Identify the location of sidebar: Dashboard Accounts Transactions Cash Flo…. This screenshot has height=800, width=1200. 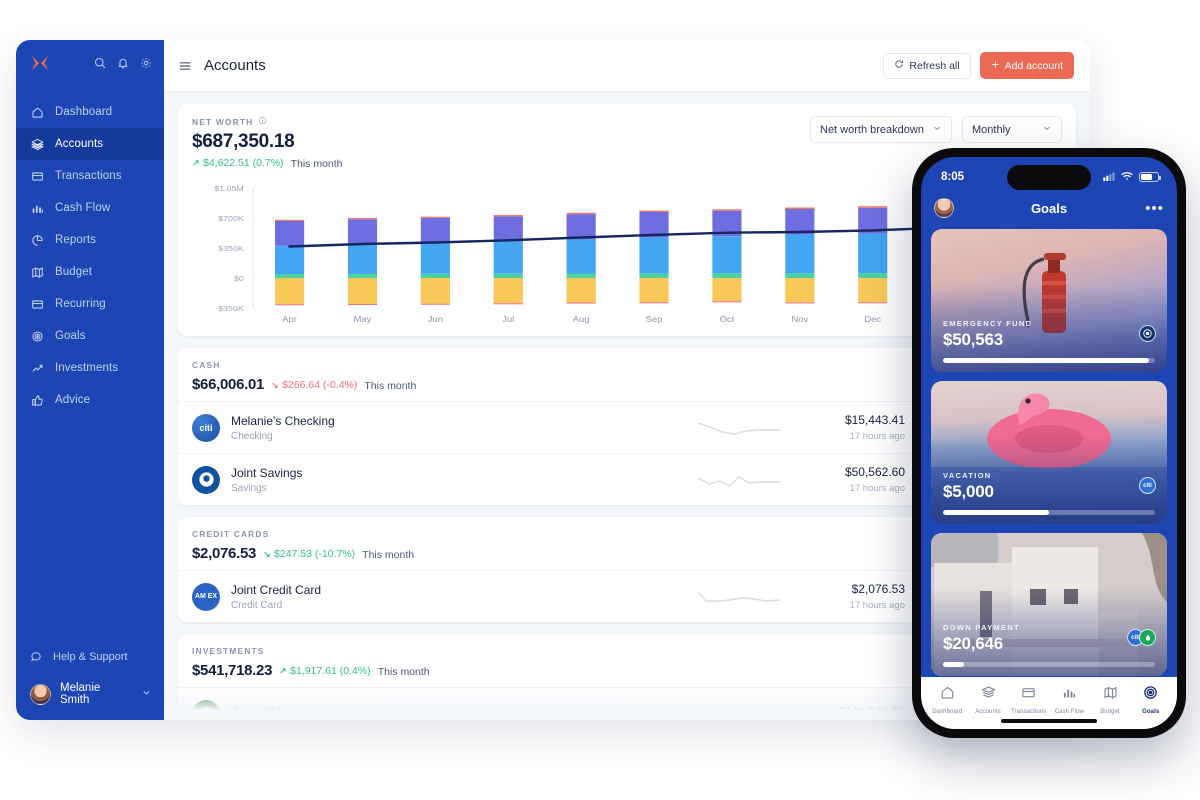
(90, 380).